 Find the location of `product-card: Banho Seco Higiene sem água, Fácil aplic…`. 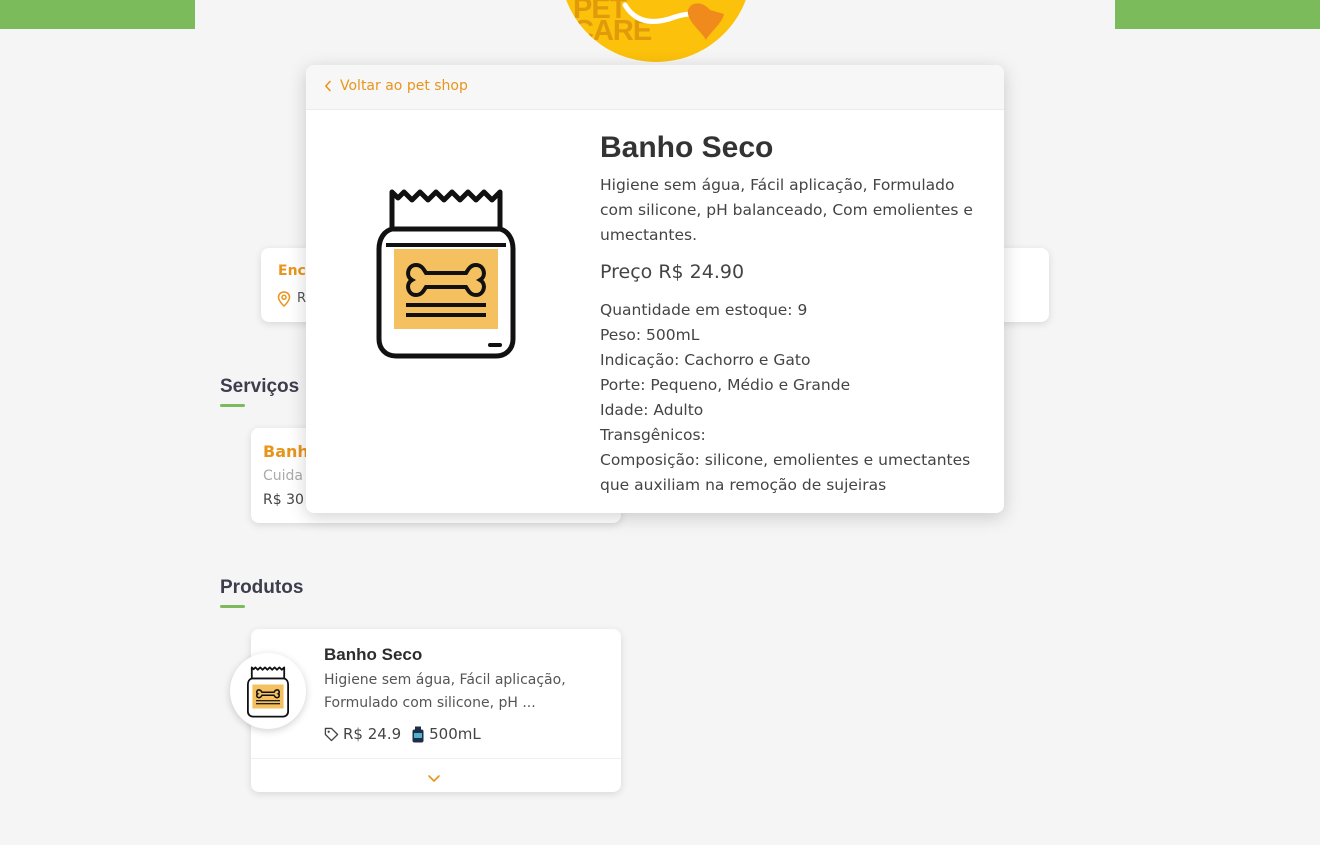

product-card: Banho Seco Higiene sem água, Fácil aplic… is located at coordinates (436, 710).